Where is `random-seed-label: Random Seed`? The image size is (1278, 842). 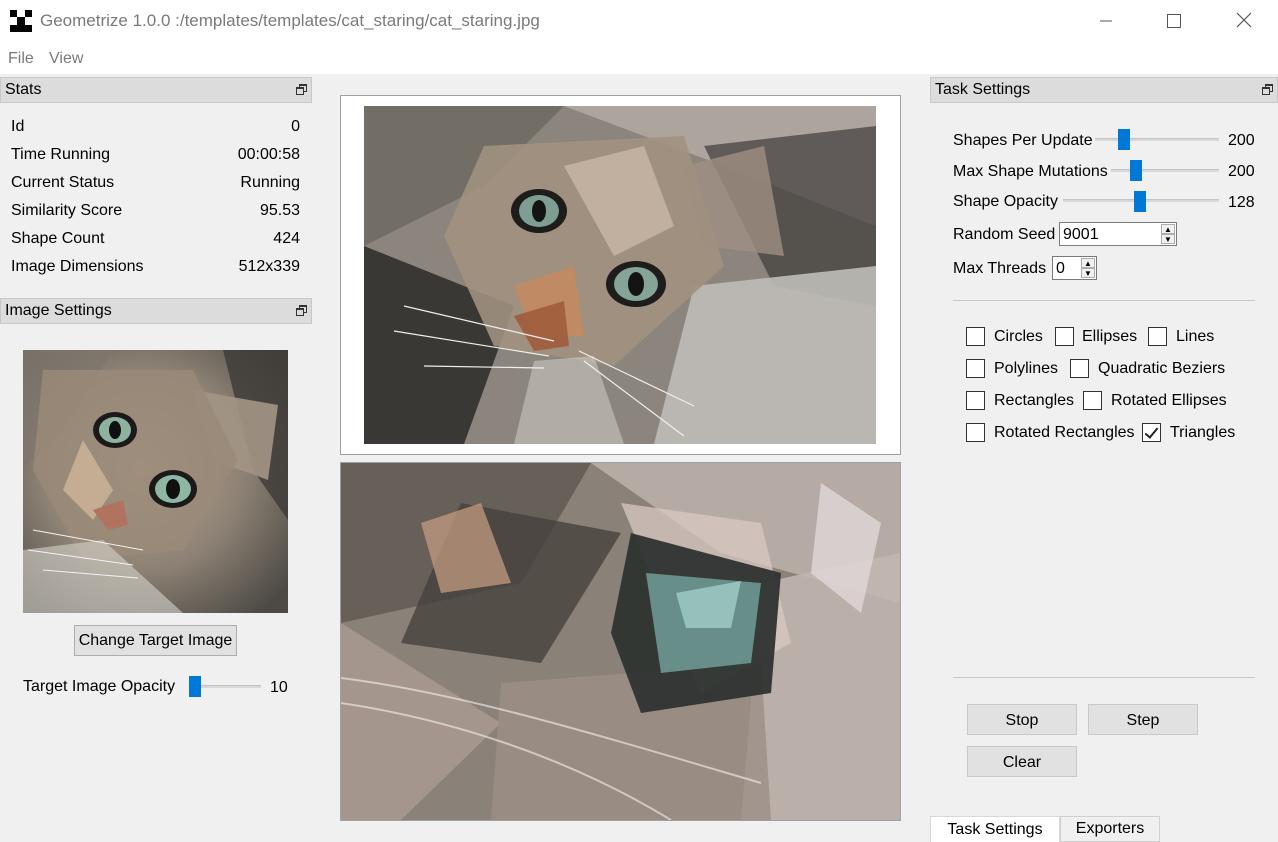
random-seed-label: Random Seed is located at coordinates (1004, 234).